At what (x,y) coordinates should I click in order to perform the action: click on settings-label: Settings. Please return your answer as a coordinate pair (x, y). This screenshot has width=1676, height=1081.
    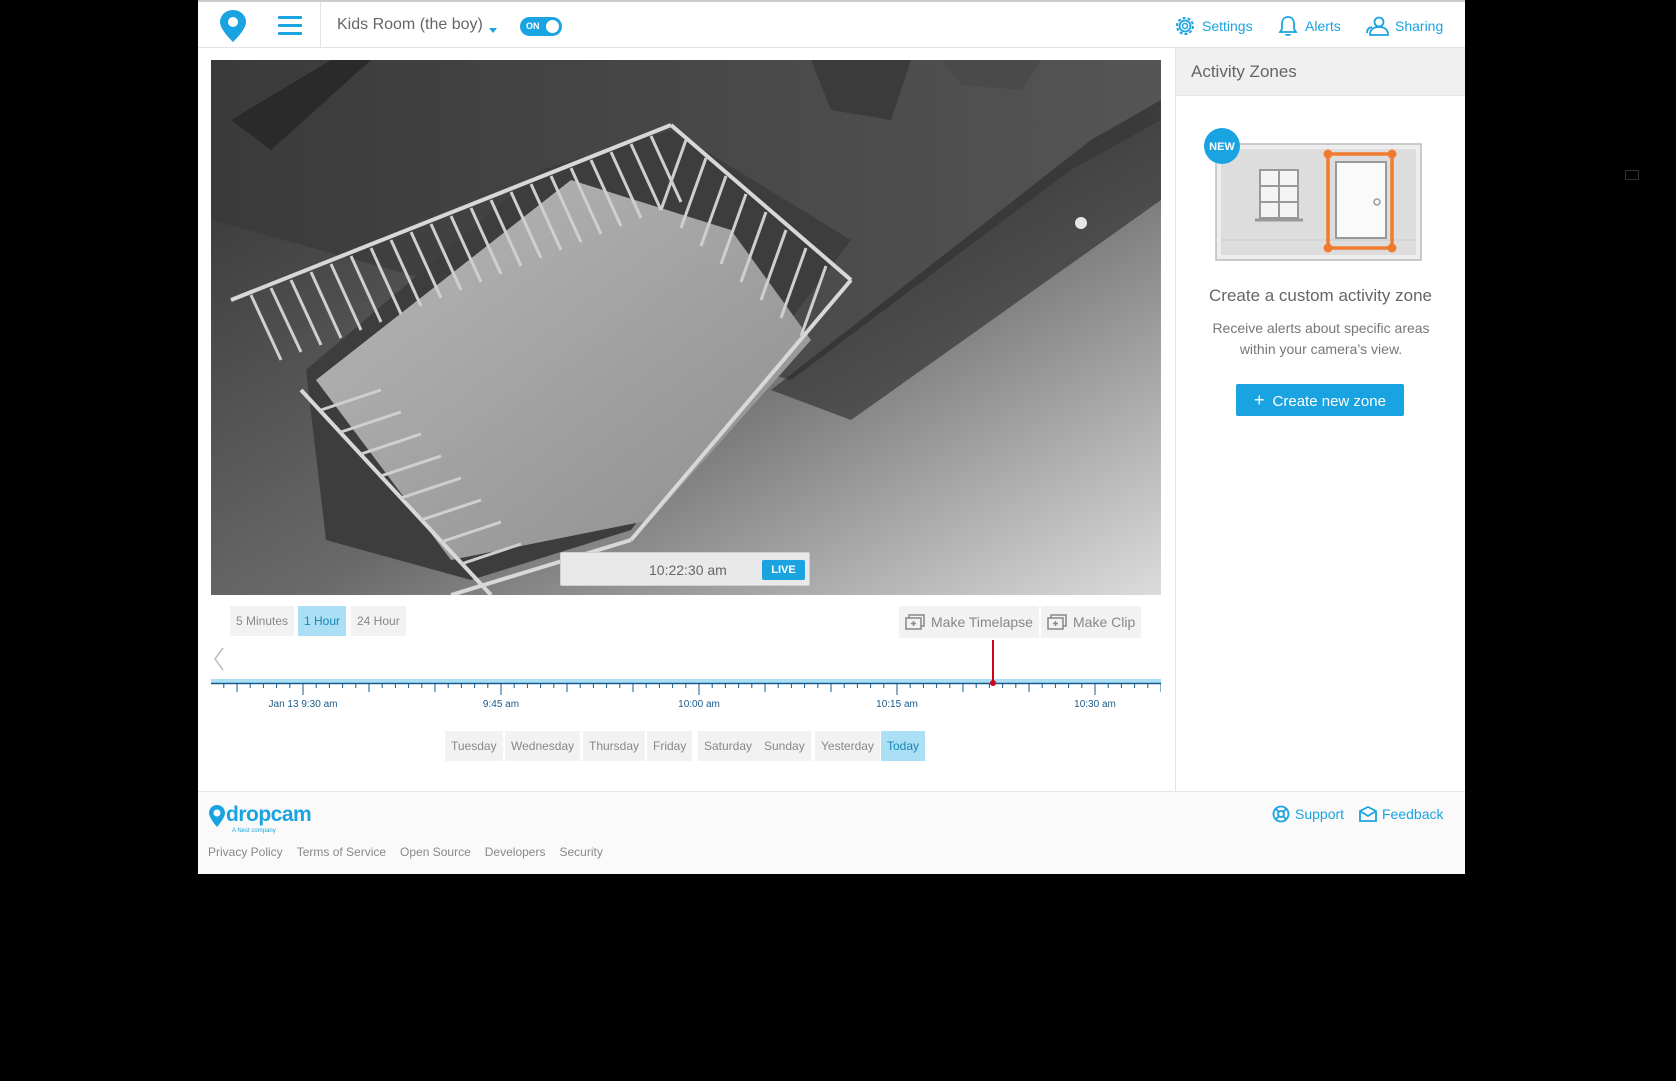
    Looking at the image, I should click on (1227, 26).